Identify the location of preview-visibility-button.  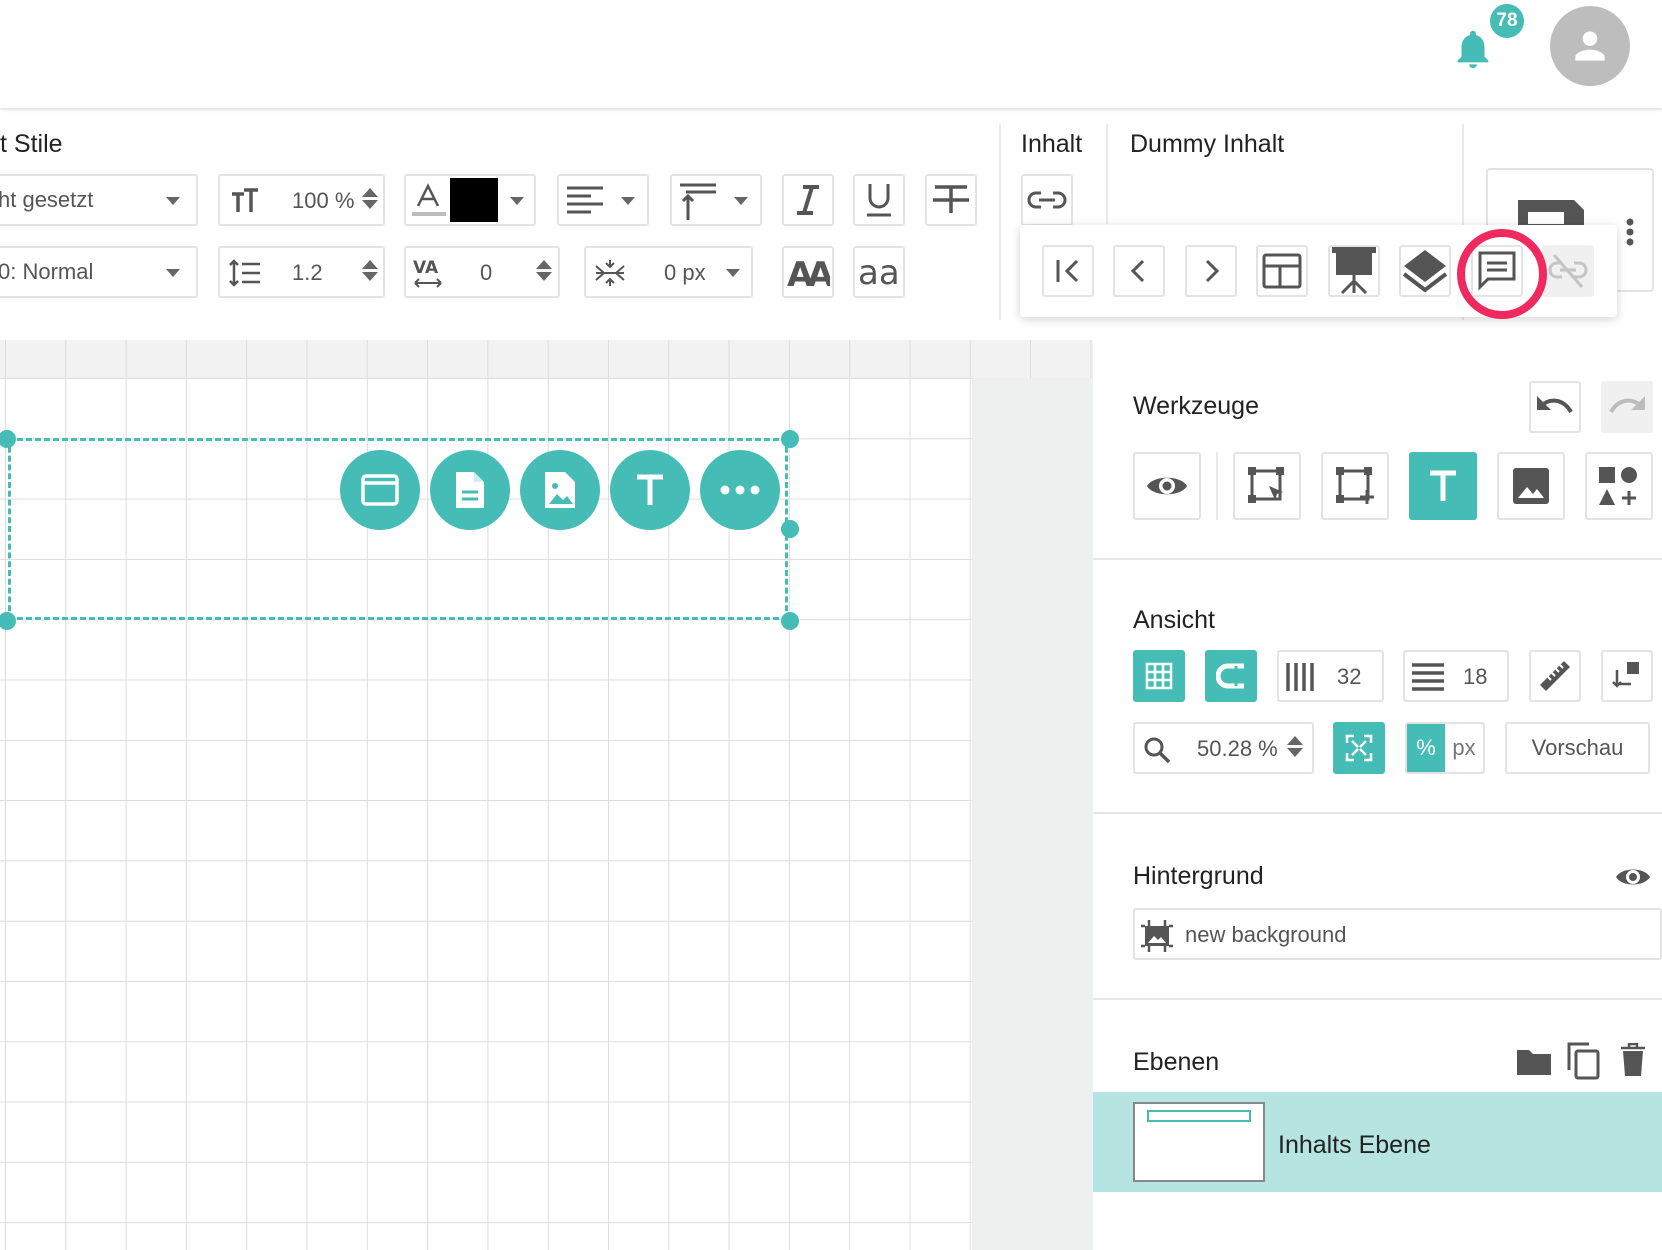
(1167, 486).